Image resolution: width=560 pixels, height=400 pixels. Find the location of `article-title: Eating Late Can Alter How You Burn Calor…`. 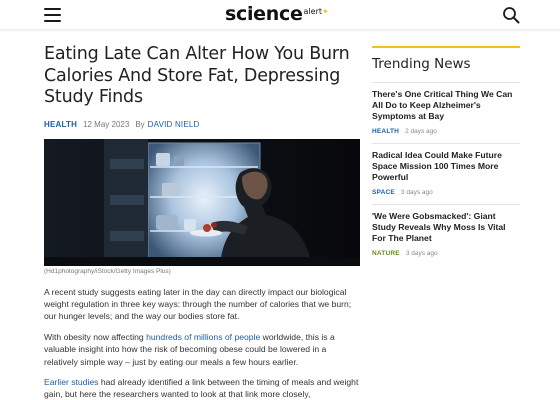

article-title: Eating Late Can Alter How You Burn Calor… is located at coordinates (197, 75).